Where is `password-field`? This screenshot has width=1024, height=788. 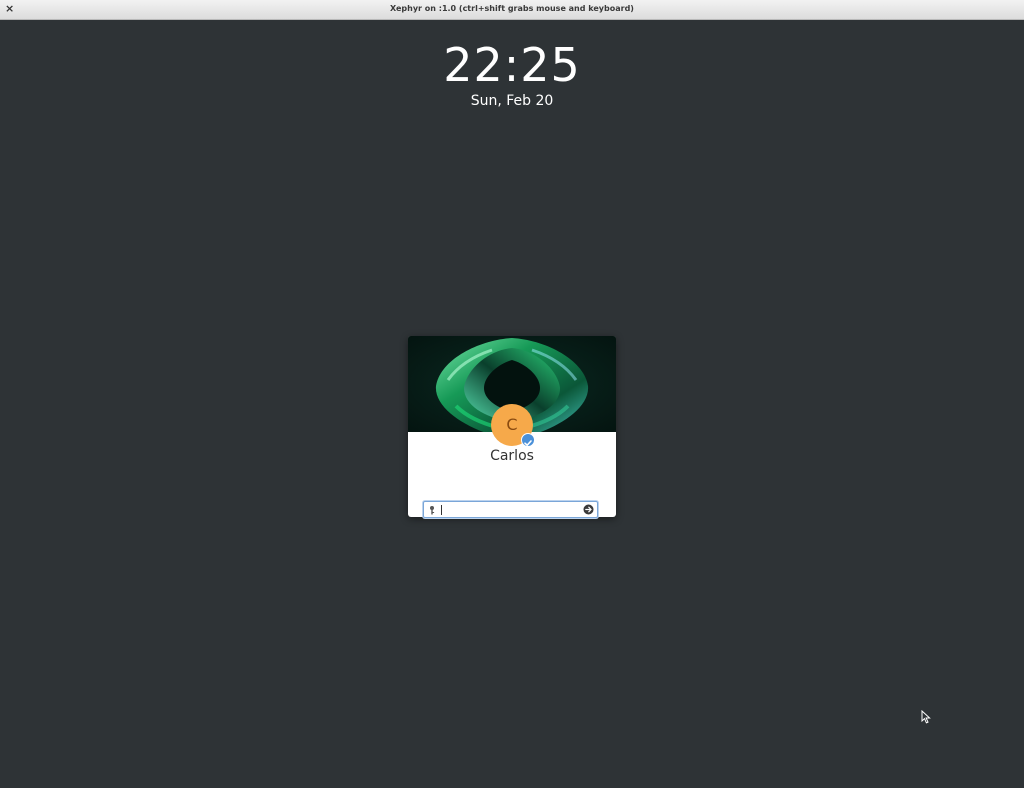 password-field is located at coordinates (510, 509).